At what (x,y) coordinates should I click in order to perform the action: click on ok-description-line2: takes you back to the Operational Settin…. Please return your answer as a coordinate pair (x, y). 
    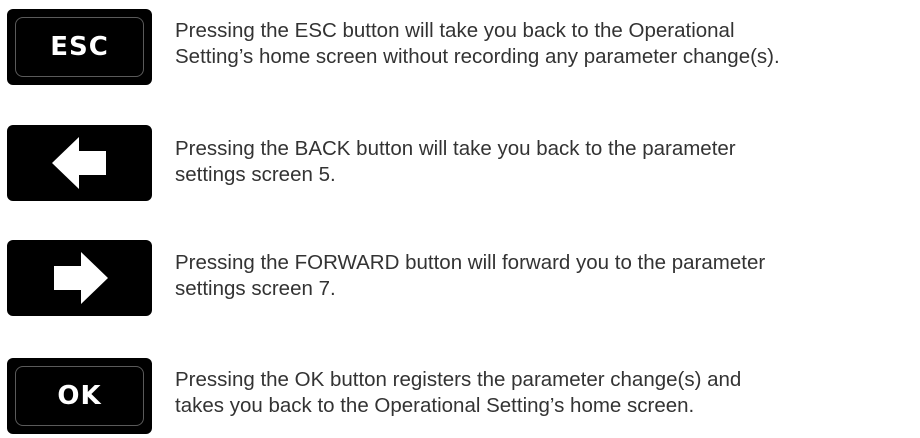
    Looking at the image, I should click on (435, 405).